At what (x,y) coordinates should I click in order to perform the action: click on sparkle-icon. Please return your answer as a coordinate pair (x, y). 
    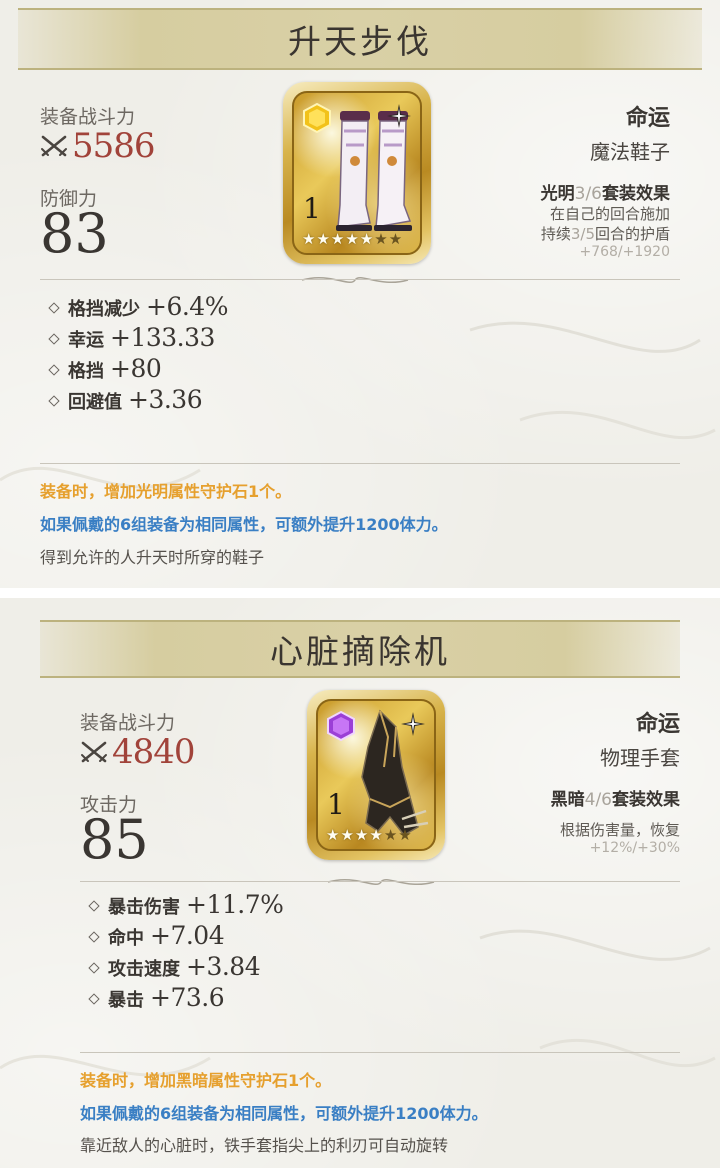
    Looking at the image, I should click on (399, 116).